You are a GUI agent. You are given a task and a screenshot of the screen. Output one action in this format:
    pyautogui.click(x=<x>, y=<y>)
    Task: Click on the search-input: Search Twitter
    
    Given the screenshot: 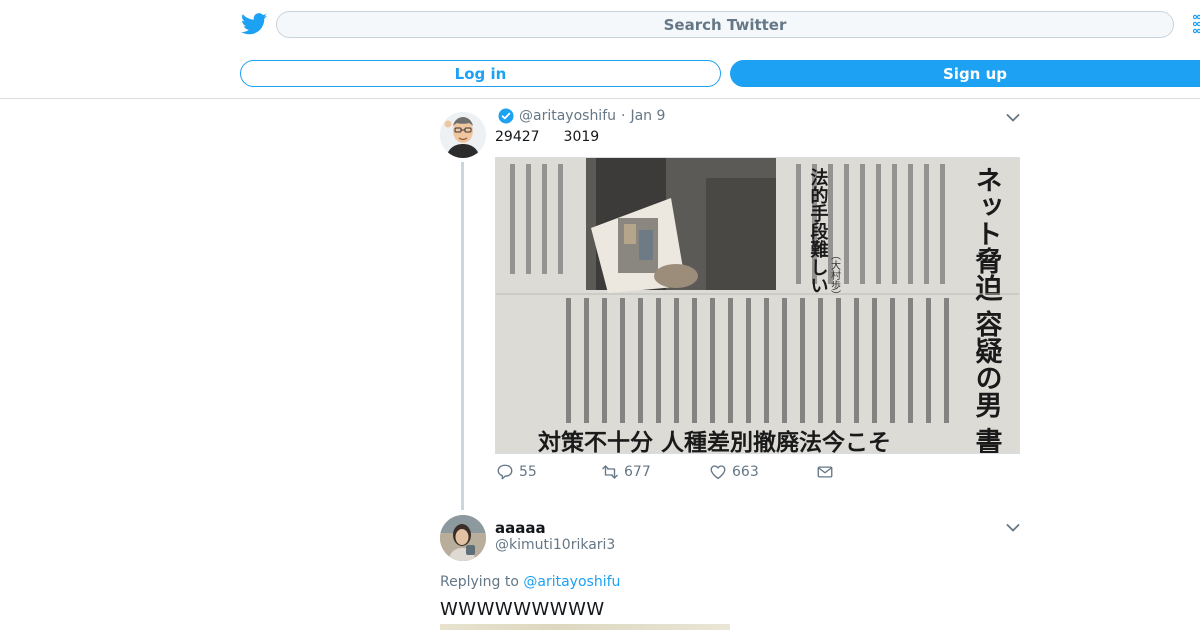 What is the action you would take?
    pyautogui.click(x=725, y=24)
    